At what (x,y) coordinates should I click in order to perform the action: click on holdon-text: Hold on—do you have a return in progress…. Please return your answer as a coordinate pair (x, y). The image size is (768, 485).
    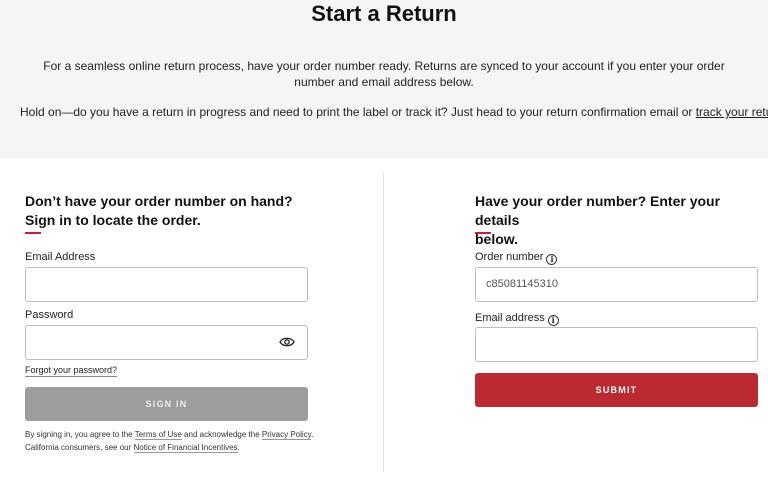
    Looking at the image, I should click on (394, 112).